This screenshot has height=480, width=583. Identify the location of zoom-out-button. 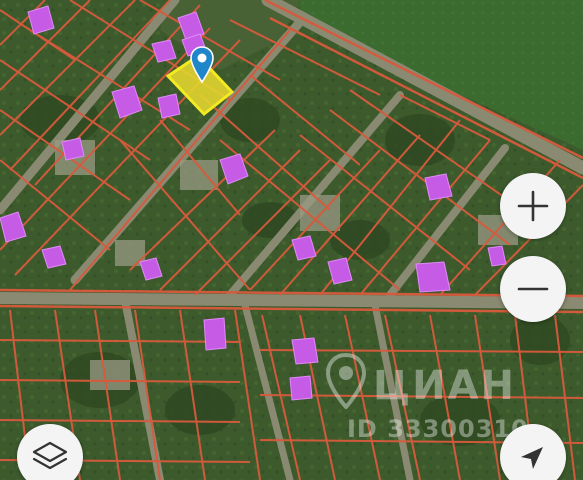
(533, 289).